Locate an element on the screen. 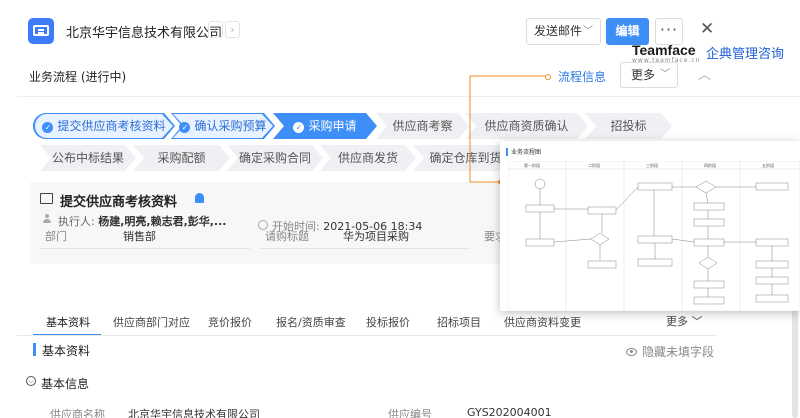 Image resolution: width=800 pixels, height=418 pixels. flowchart-diagram: 第一阶段 二阶段 三阶段 四阶段 五阶段 is located at coordinates (654, 236).